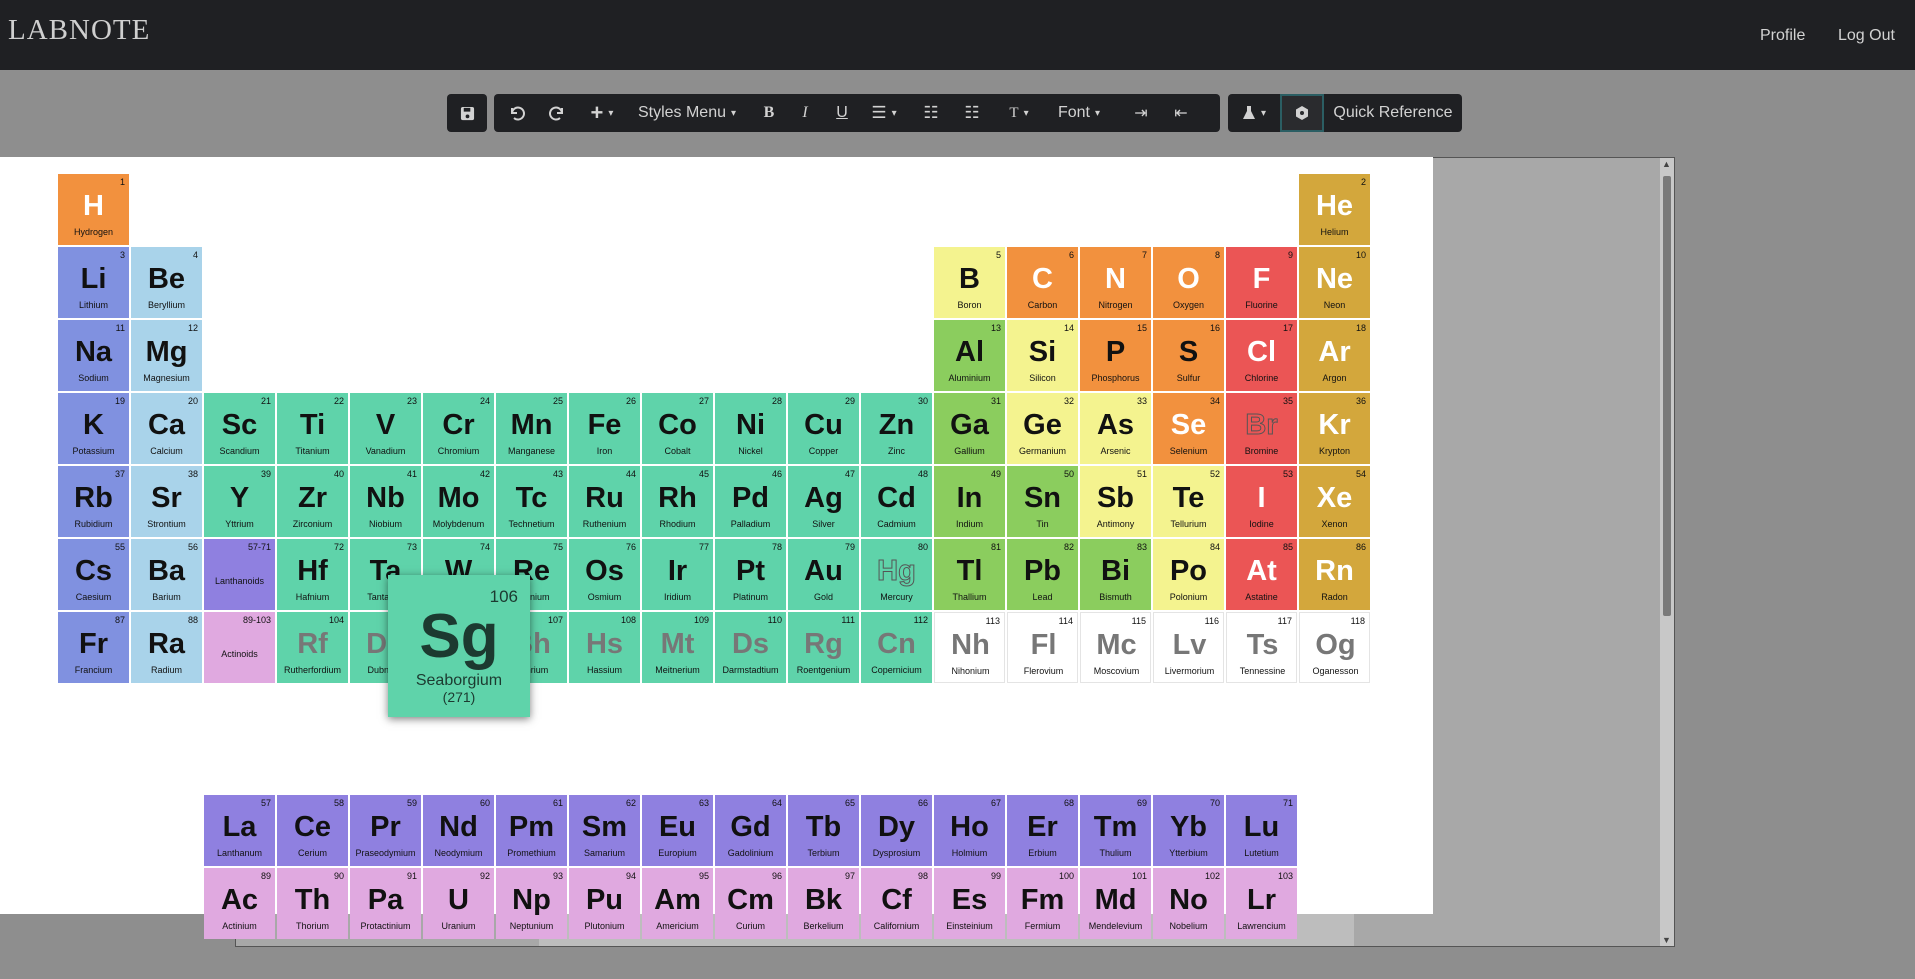  I want to click on element-cell-cs: 55 Cs Caesium, so click(93, 574).